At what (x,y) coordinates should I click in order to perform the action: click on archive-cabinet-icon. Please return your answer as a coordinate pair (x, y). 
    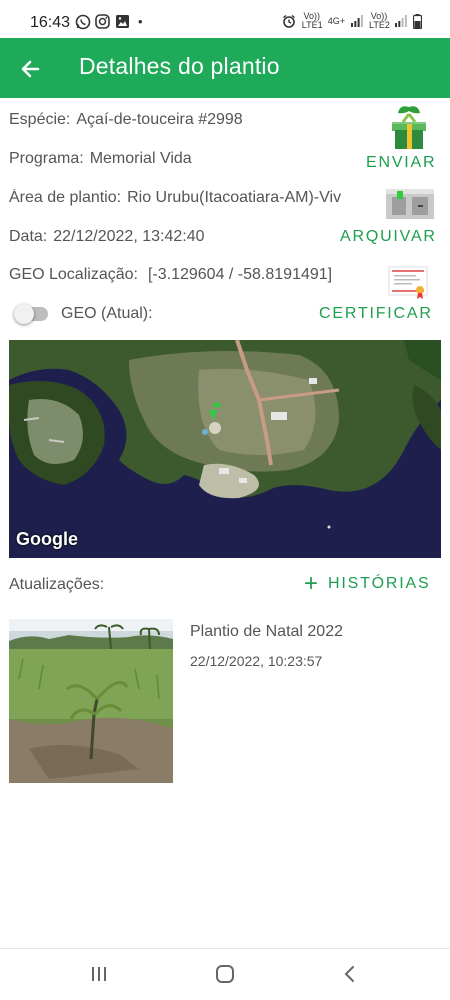
    Looking at the image, I should click on (410, 203).